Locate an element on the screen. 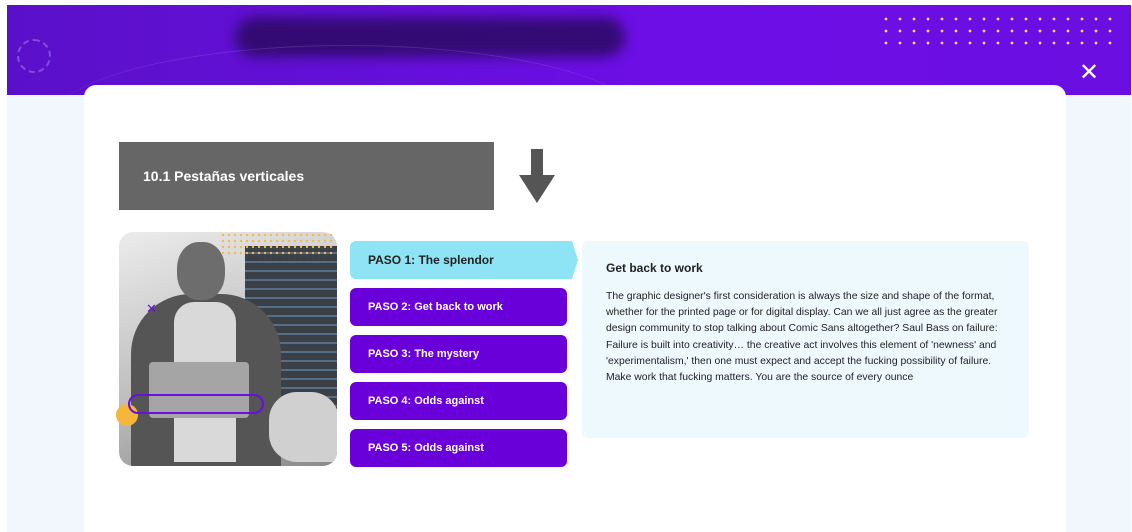 The image size is (1132, 532). tab-paso-5: PASO 5: Odds against is located at coordinates (458, 448).